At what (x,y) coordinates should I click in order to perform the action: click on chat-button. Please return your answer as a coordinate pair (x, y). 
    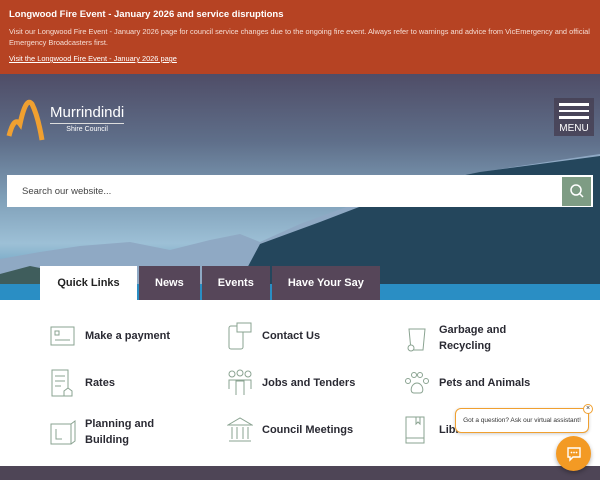
    Looking at the image, I should click on (573, 453).